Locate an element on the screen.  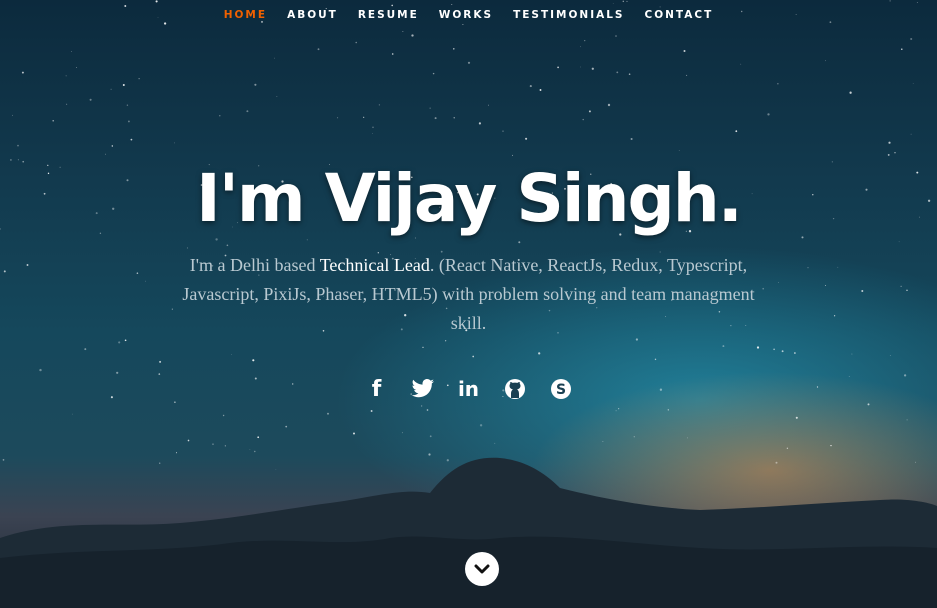
chevron-down-icon is located at coordinates (482, 569).